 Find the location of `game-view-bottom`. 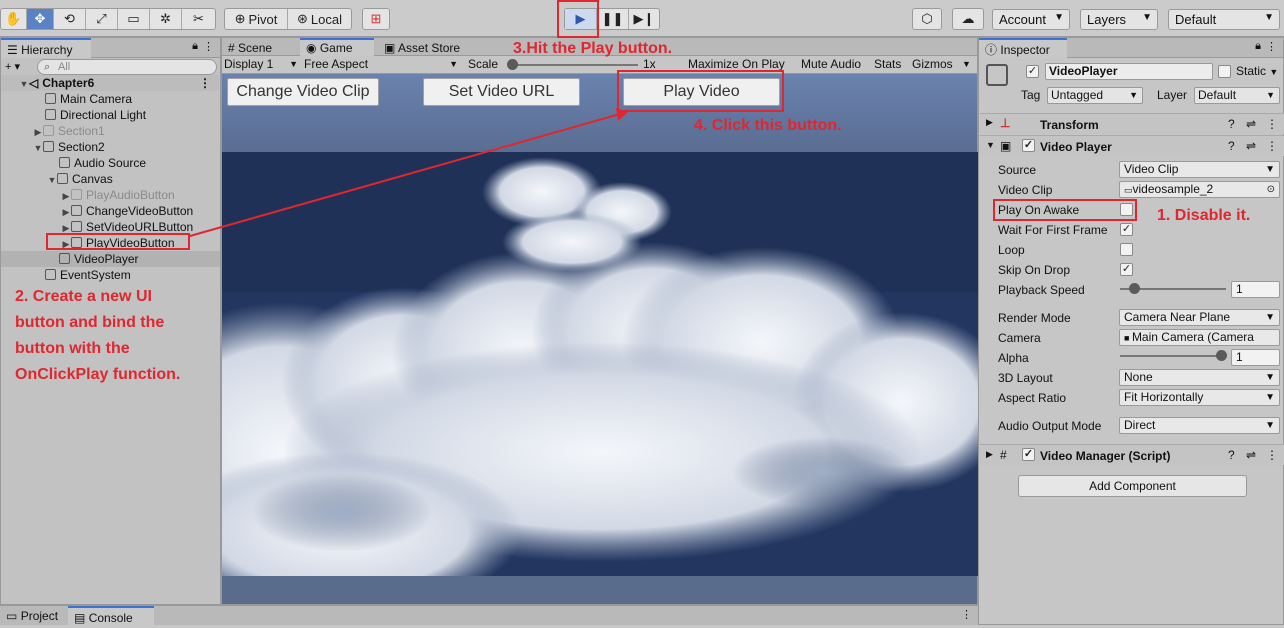

game-view-bottom is located at coordinates (599, 590).